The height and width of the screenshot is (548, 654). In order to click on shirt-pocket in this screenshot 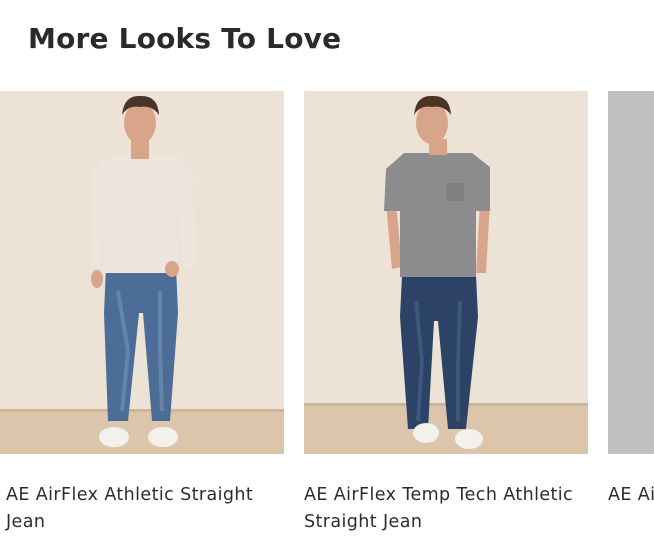, I will do `click(455, 192)`.